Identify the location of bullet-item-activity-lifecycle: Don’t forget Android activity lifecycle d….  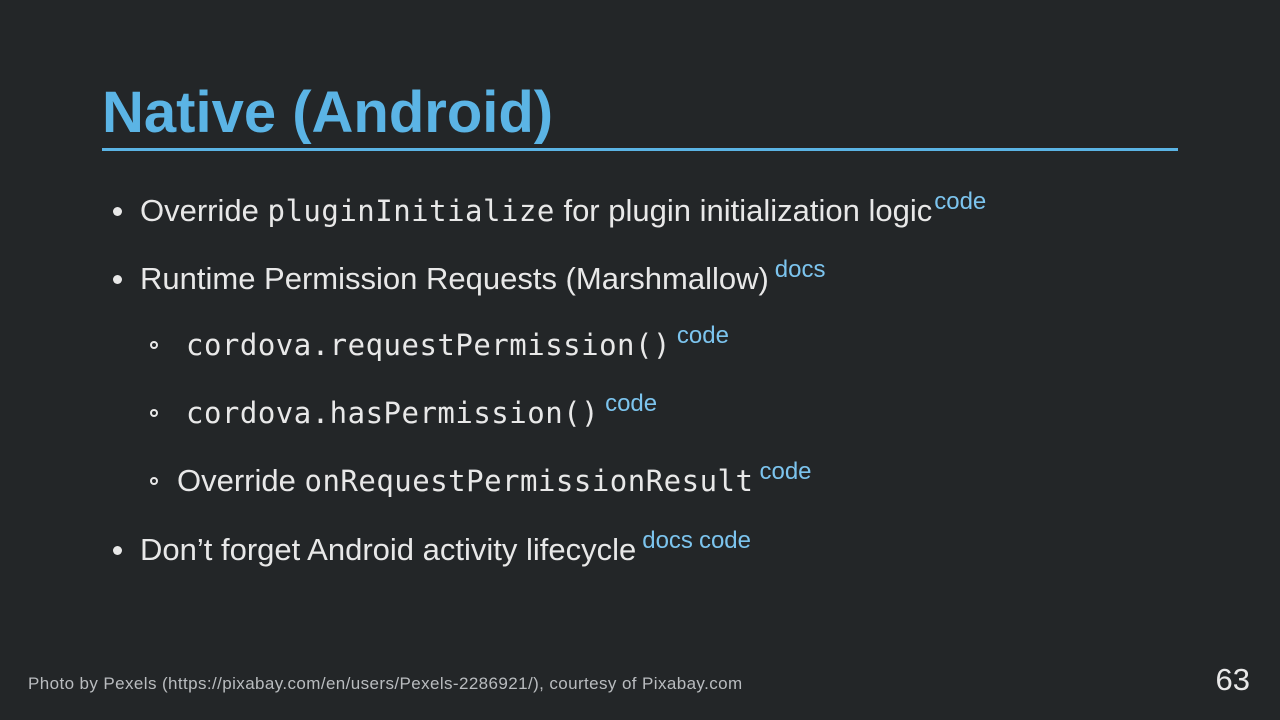
(445, 550).